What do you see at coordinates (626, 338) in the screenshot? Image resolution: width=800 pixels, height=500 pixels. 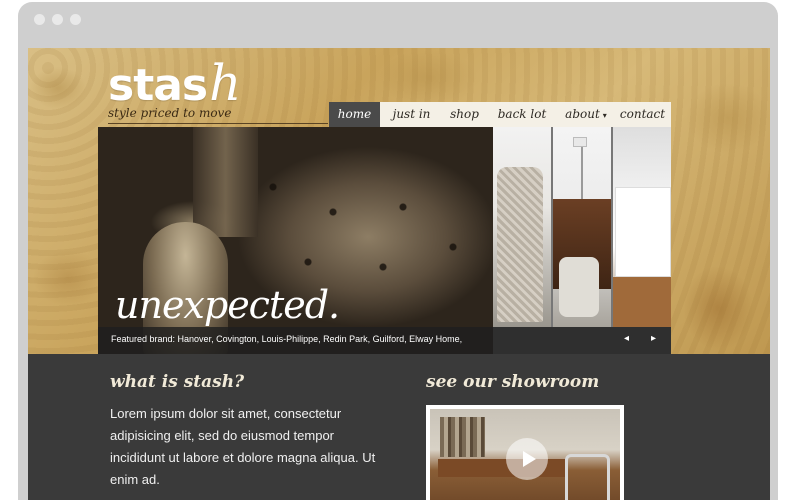 I see `prev-arrow-icon: ◂` at bounding box center [626, 338].